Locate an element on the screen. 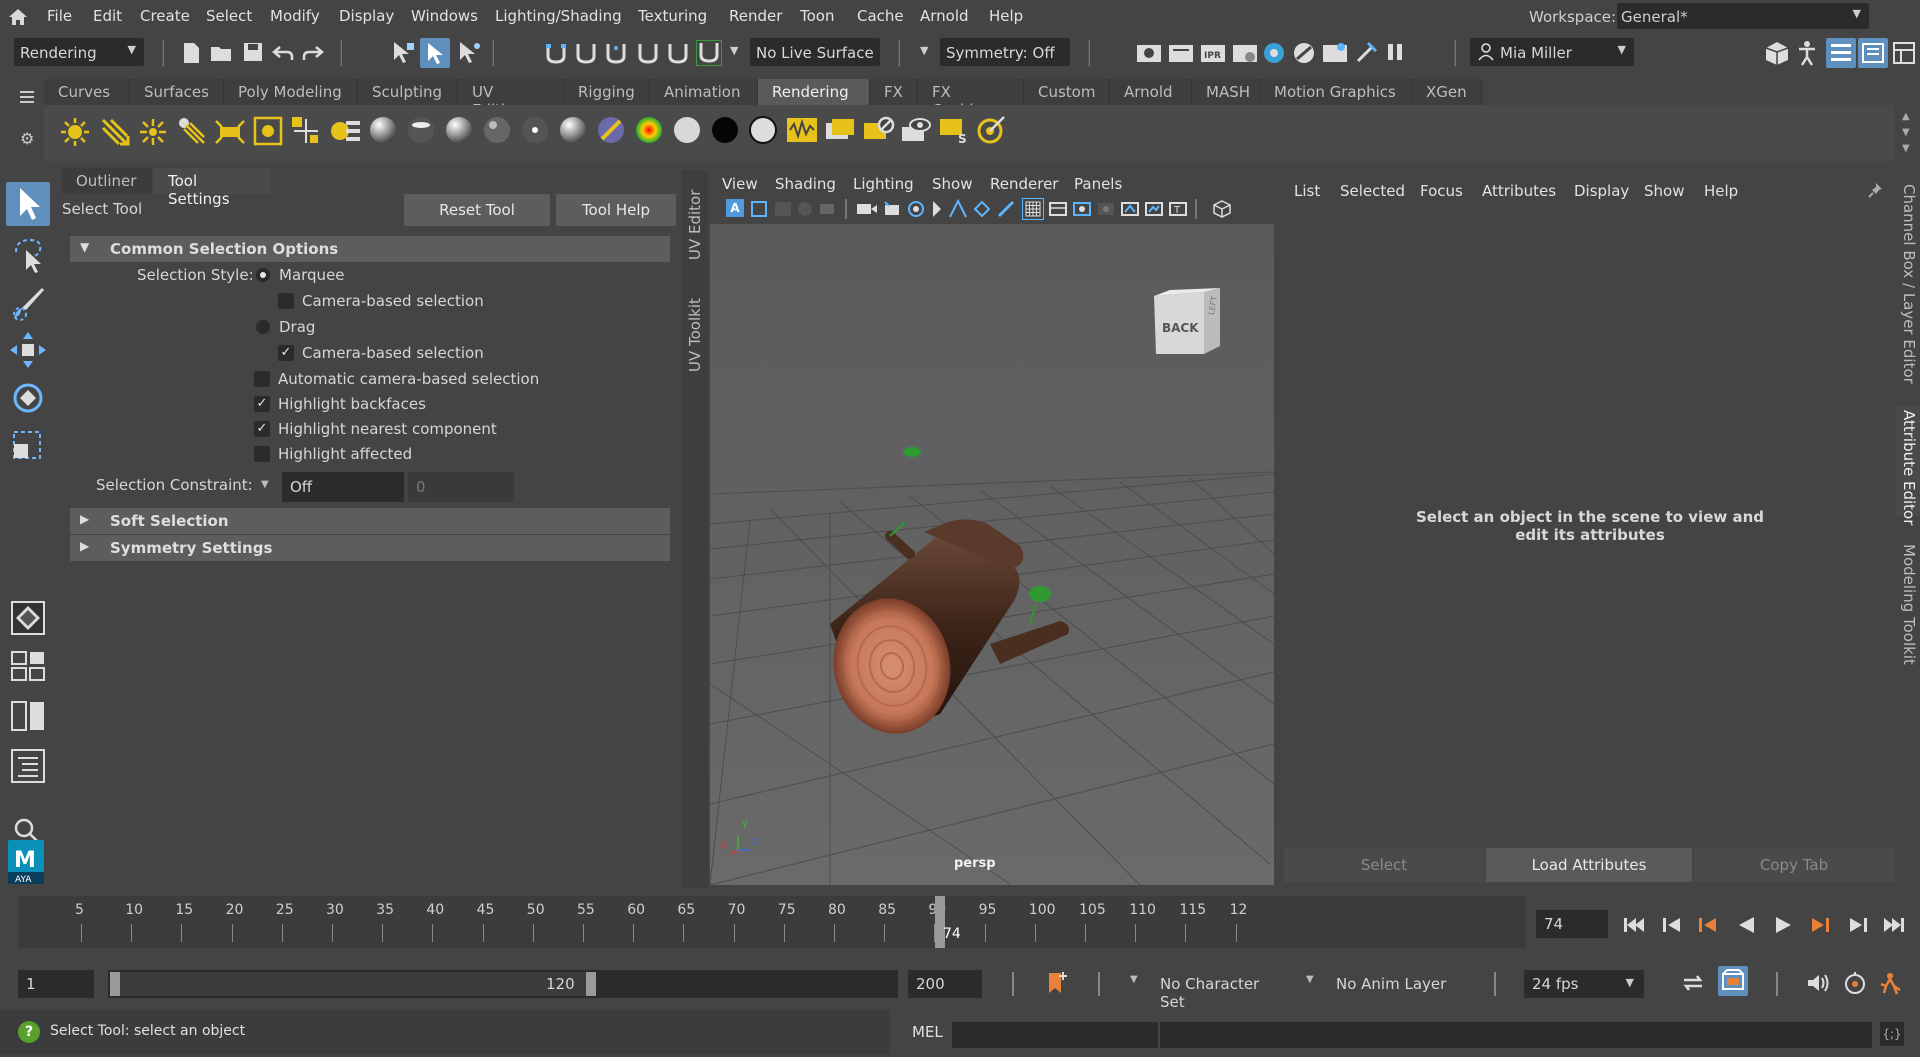 The width and height of the screenshot is (1920, 1057). menuset-dropdown: Rendering ▼ is located at coordinates (79, 52).